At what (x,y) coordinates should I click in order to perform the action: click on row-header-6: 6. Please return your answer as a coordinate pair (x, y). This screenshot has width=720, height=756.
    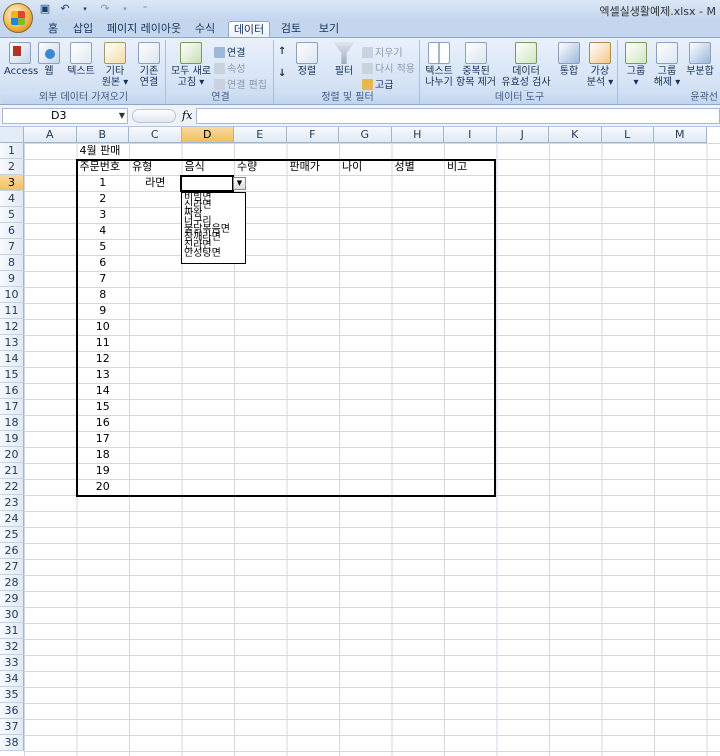
    Looking at the image, I should click on (12, 231).